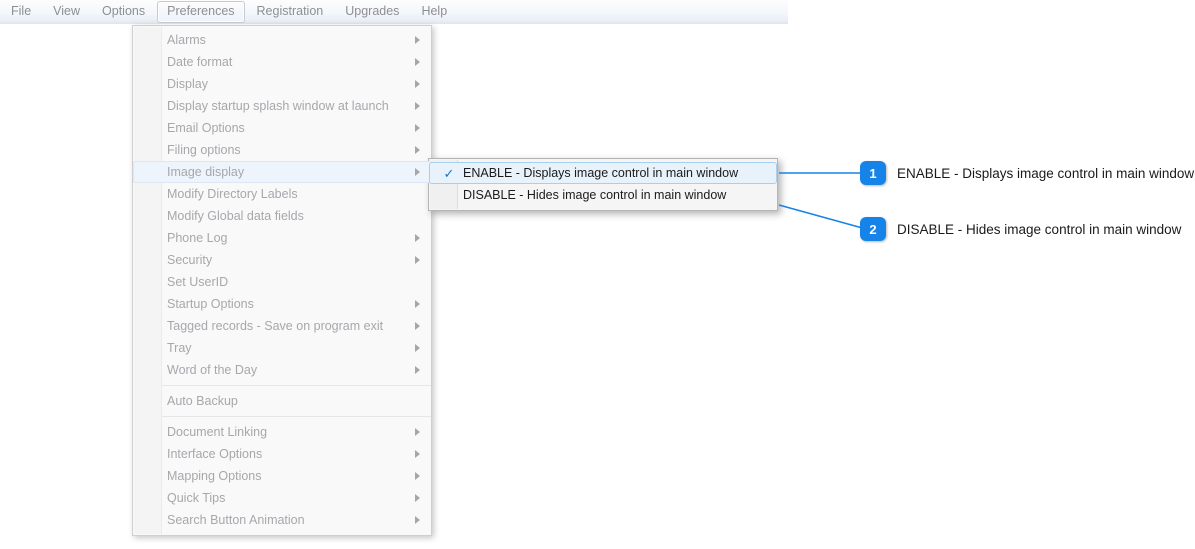  What do you see at coordinates (201, 11) in the screenshot?
I see `menubar-item-preferences: Preferences` at bounding box center [201, 11].